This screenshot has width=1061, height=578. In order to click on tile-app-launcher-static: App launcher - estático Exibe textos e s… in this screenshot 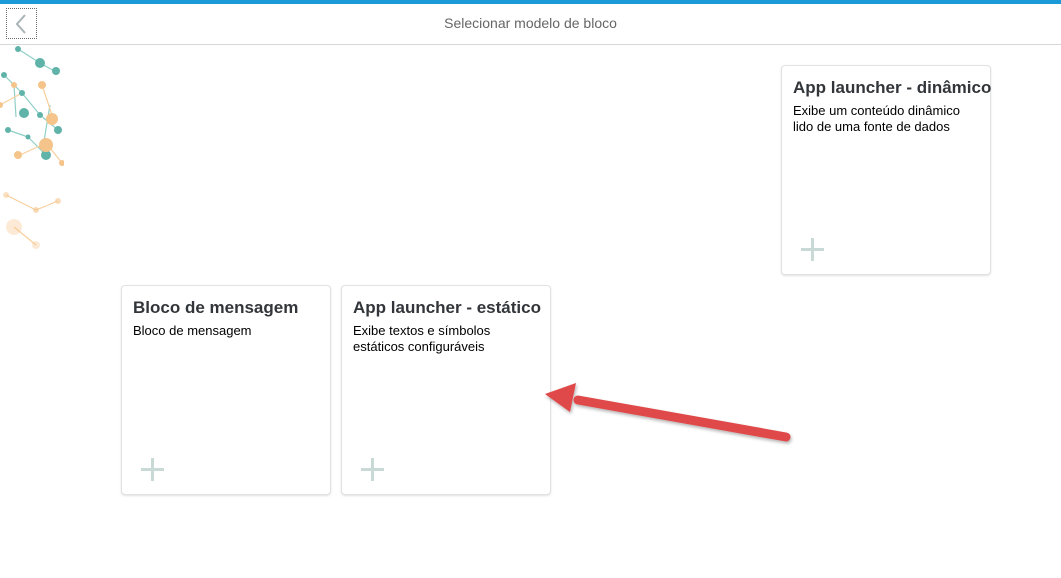, I will do `click(446, 390)`.